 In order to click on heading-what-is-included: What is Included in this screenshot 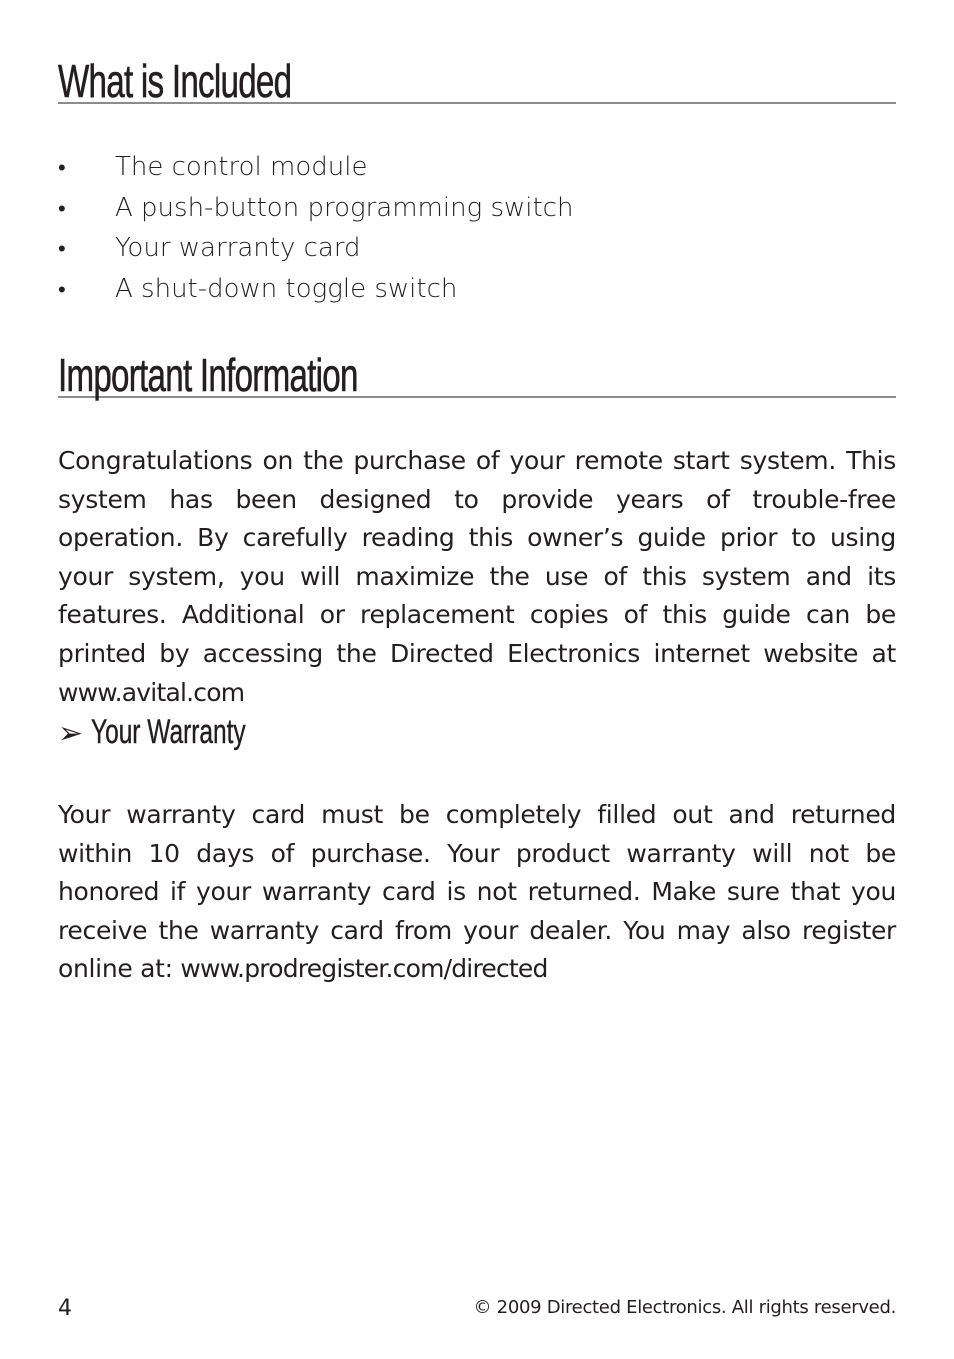, I will do `click(175, 81)`.